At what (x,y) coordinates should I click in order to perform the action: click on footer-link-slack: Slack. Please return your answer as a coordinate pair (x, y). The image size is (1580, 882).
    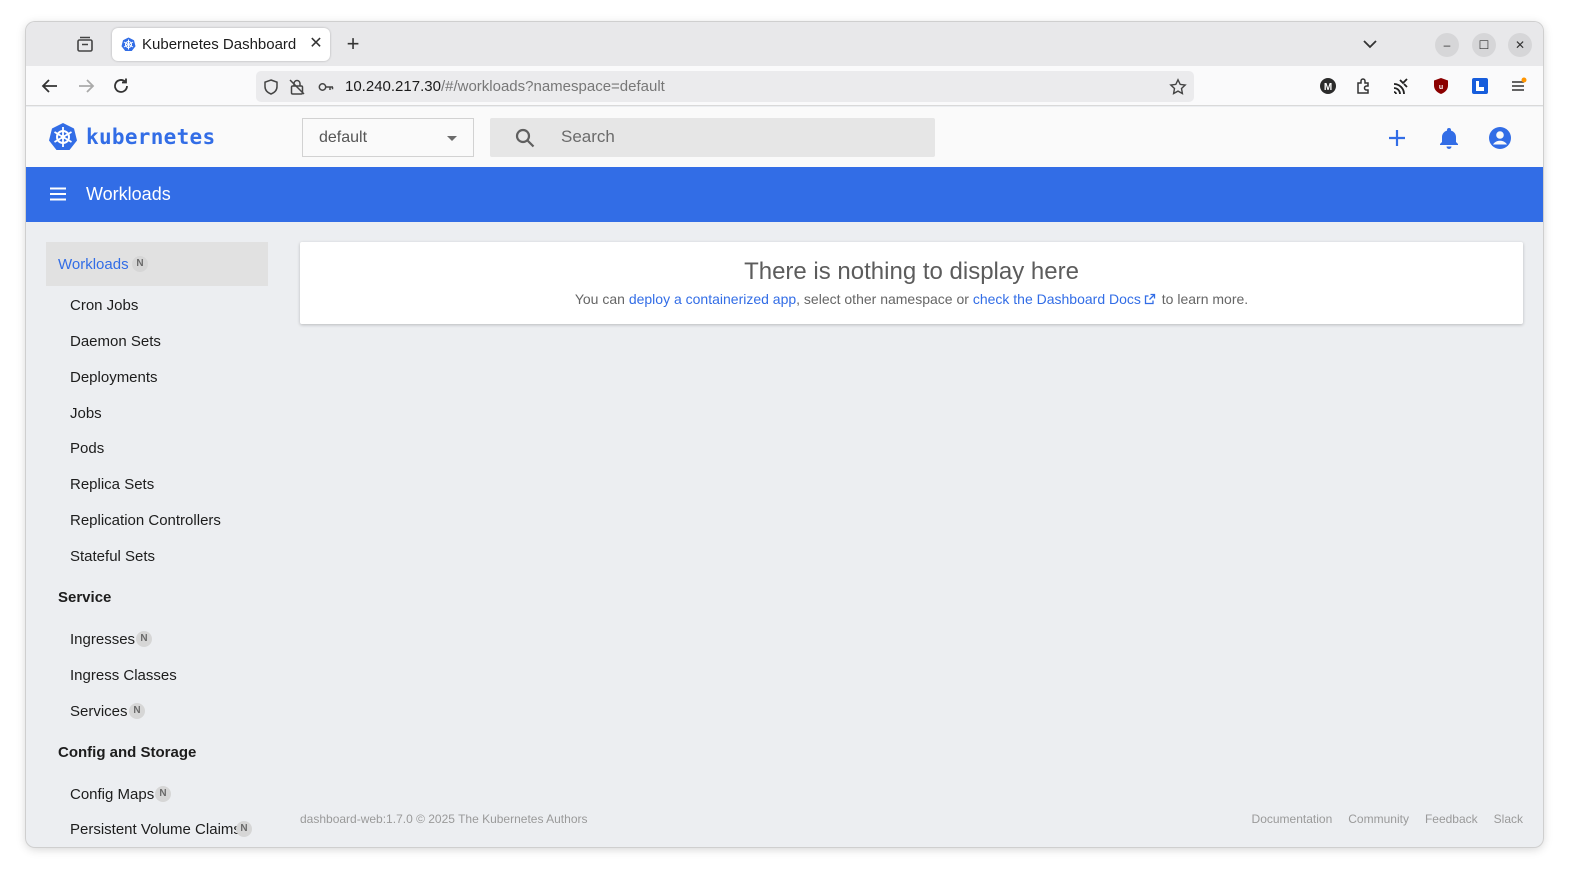
    Looking at the image, I should click on (1508, 819).